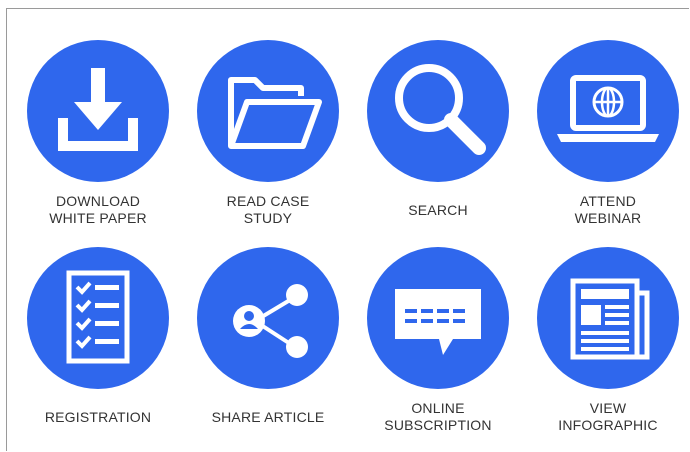  Describe the element at coordinates (98, 318) in the screenshot. I see `checklist-icon` at that location.